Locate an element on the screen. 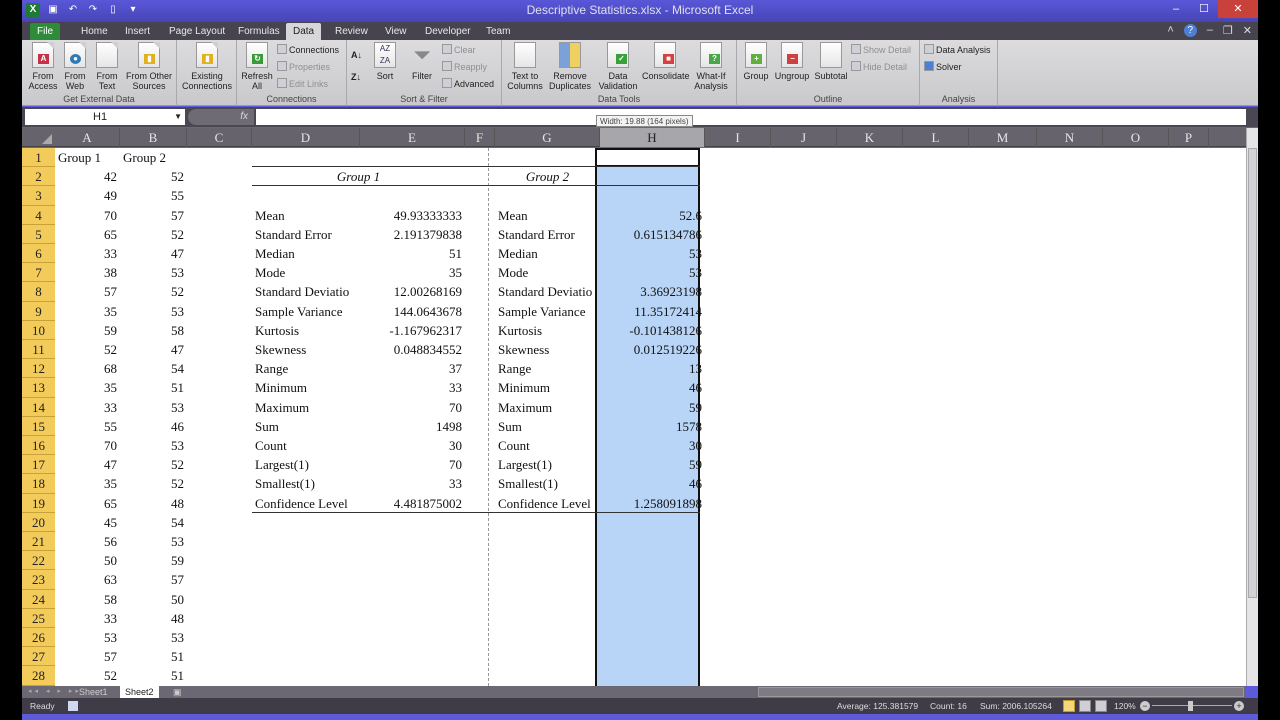 Image resolution: width=1280 pixels, height=720 pixels. formula-input is located at coordinates (751, 117).